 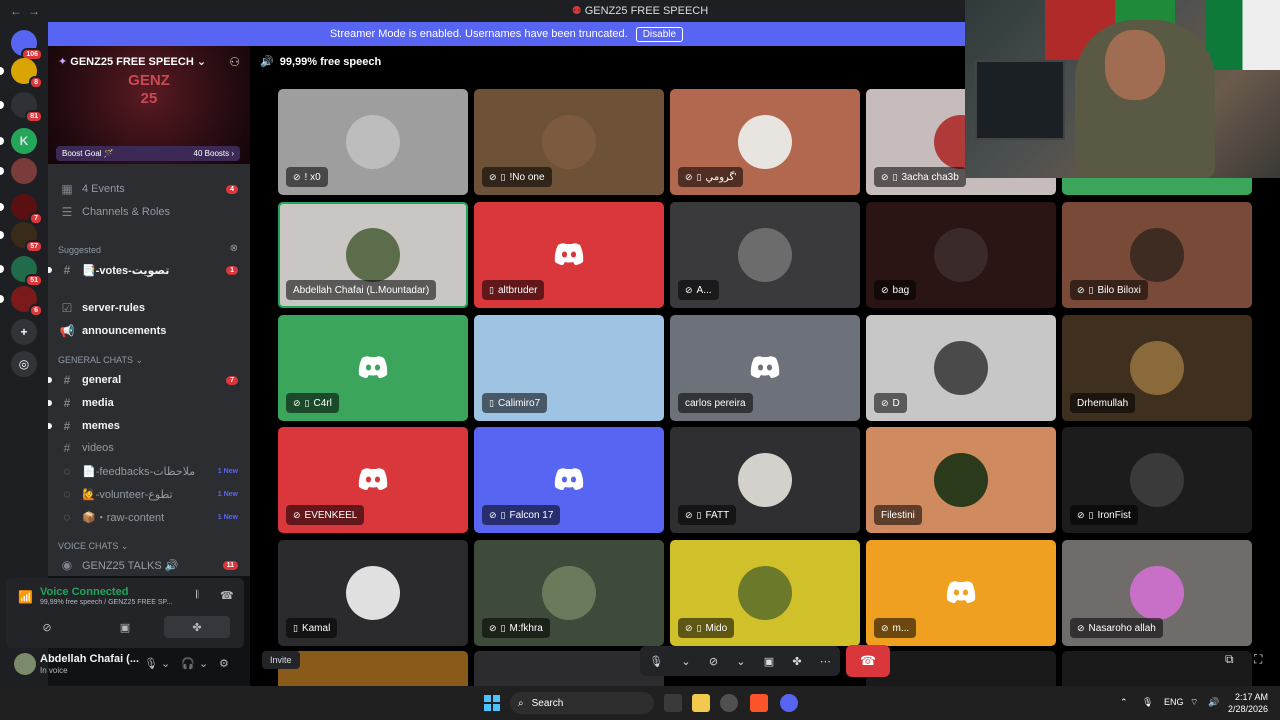 What do you see at coordinates (27, 107) in the screenshot?
I see `server-icon: 81` at bounding box center [27, 107].